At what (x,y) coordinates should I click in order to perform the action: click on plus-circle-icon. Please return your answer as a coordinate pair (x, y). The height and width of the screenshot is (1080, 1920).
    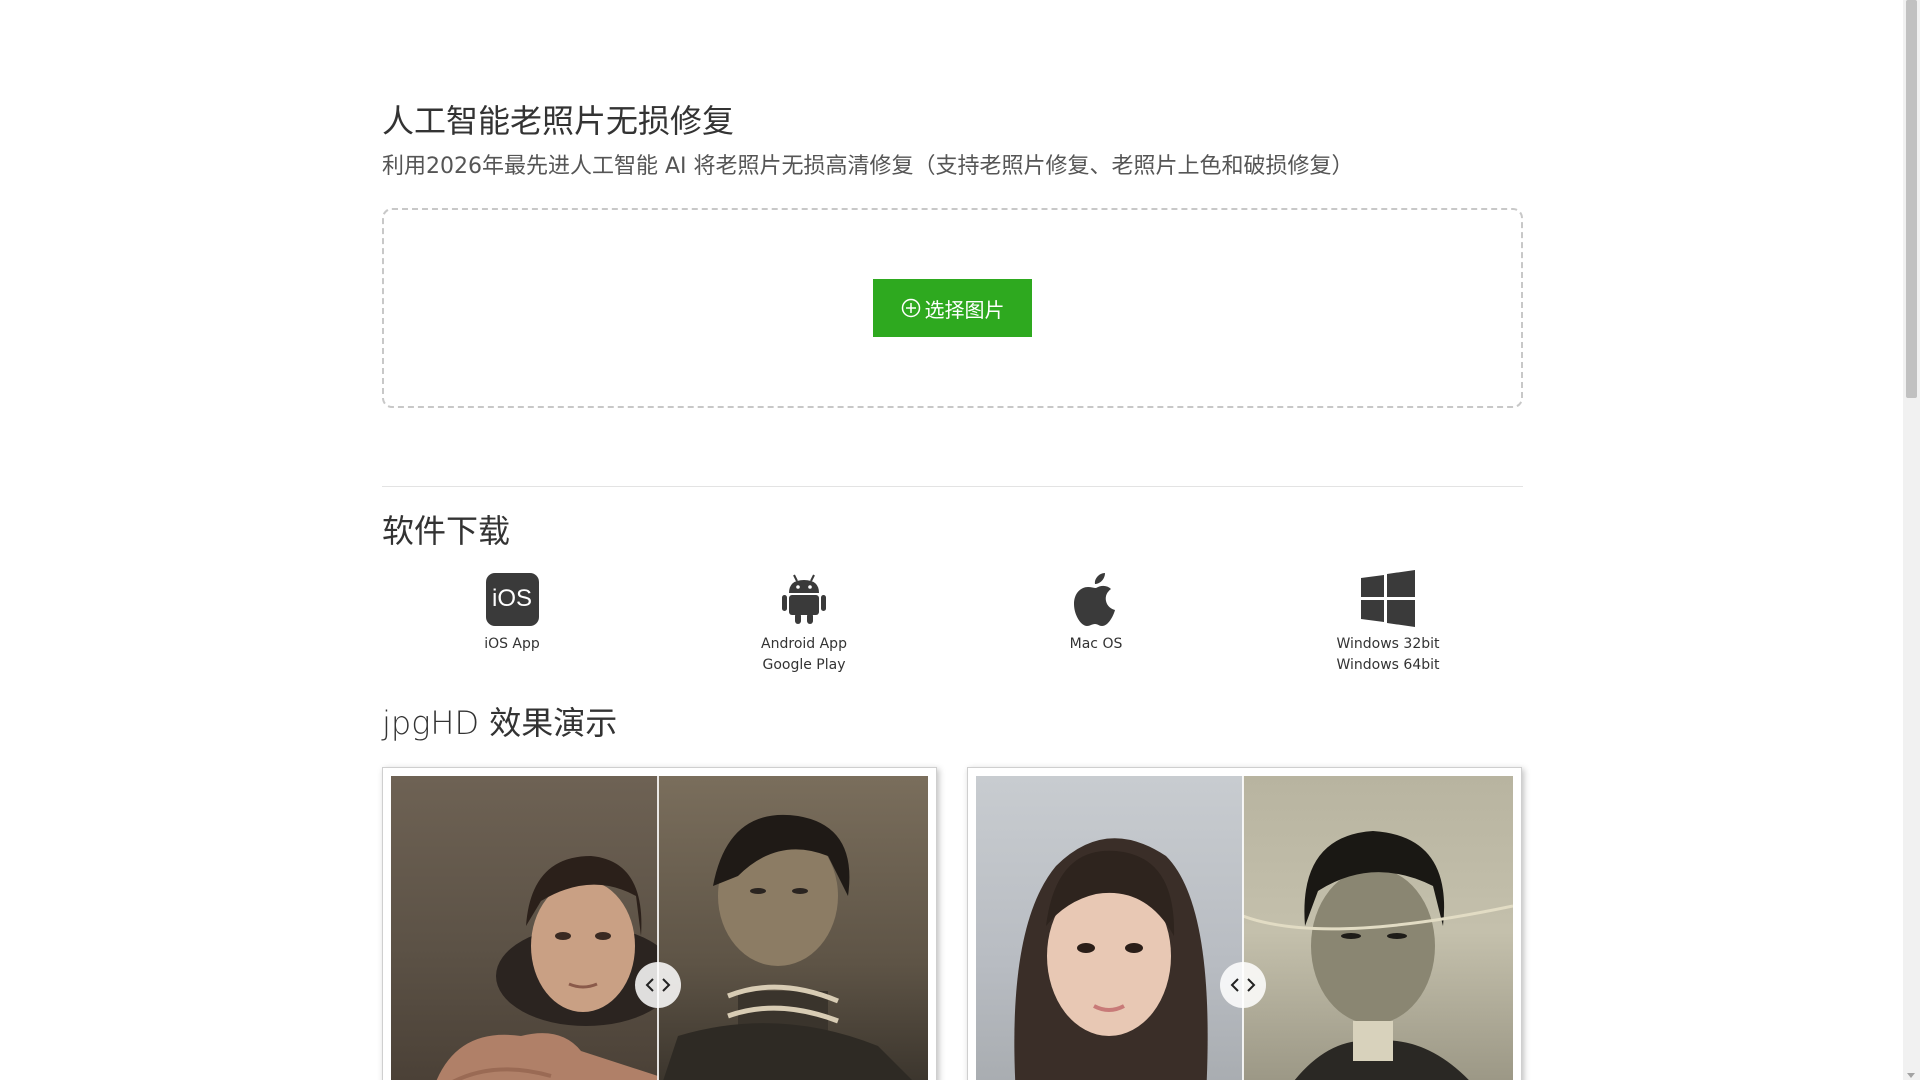
    Looking at the image, I should click on (910, 308).